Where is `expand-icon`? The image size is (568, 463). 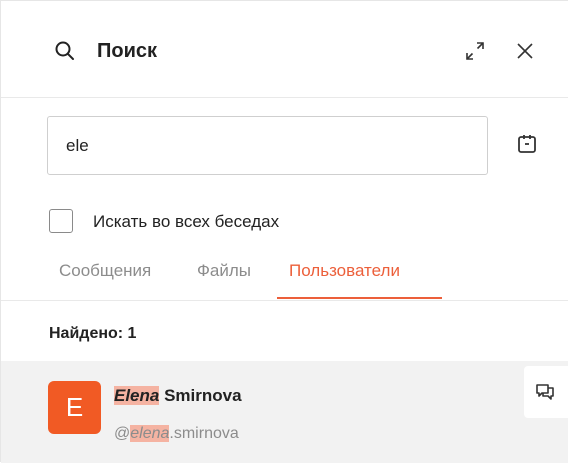
expand-icon is located at coordinates (475, 51).